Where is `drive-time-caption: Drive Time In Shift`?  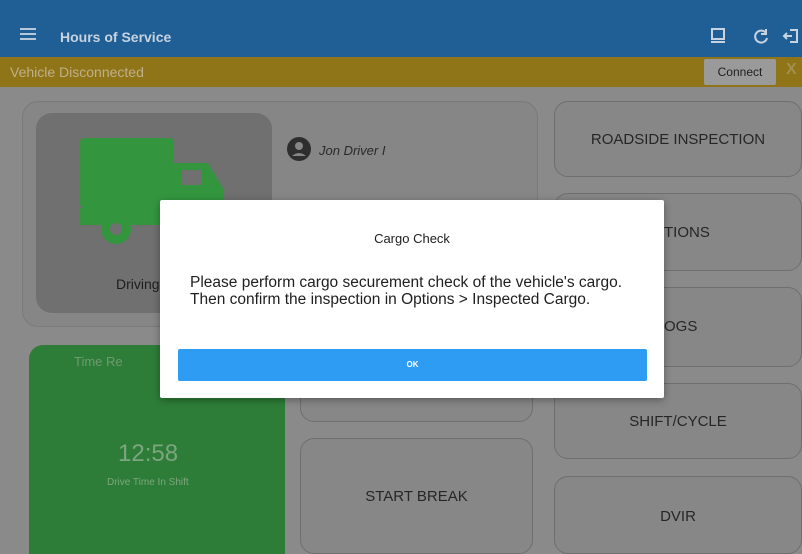
drive-time-caption: Drive Time In Shift is located at coordinates (148, 482).